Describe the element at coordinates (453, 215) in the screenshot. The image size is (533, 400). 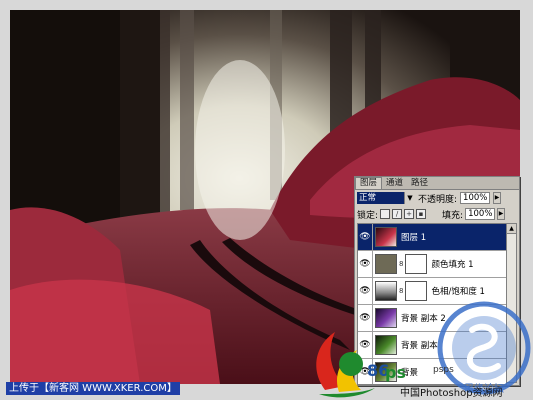
I see `fill-label: 填充:` at that location.